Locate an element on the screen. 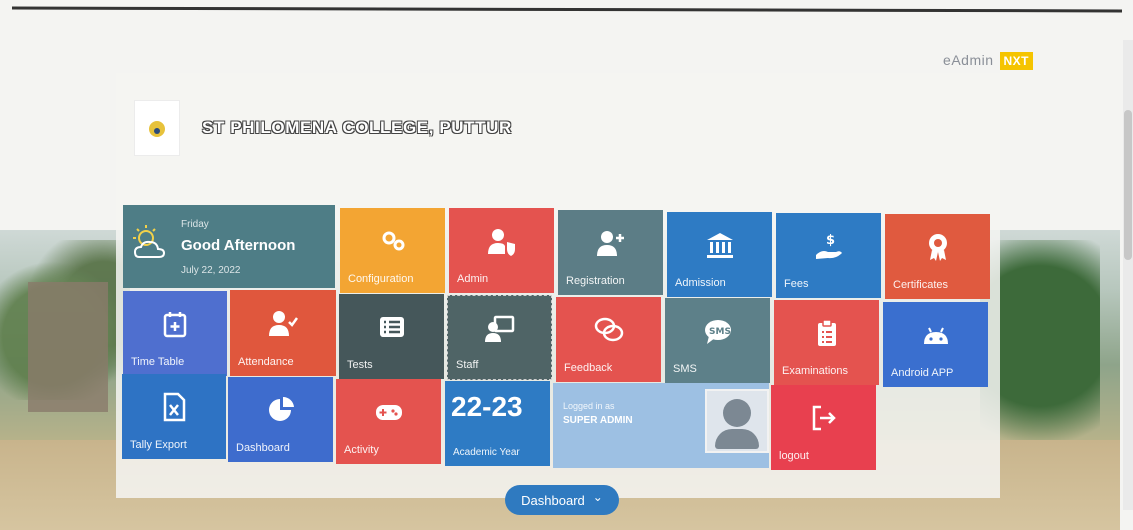 This screenshot has width=1133, height=530. activity-tile: Activity is located at coordinates (388, 421).